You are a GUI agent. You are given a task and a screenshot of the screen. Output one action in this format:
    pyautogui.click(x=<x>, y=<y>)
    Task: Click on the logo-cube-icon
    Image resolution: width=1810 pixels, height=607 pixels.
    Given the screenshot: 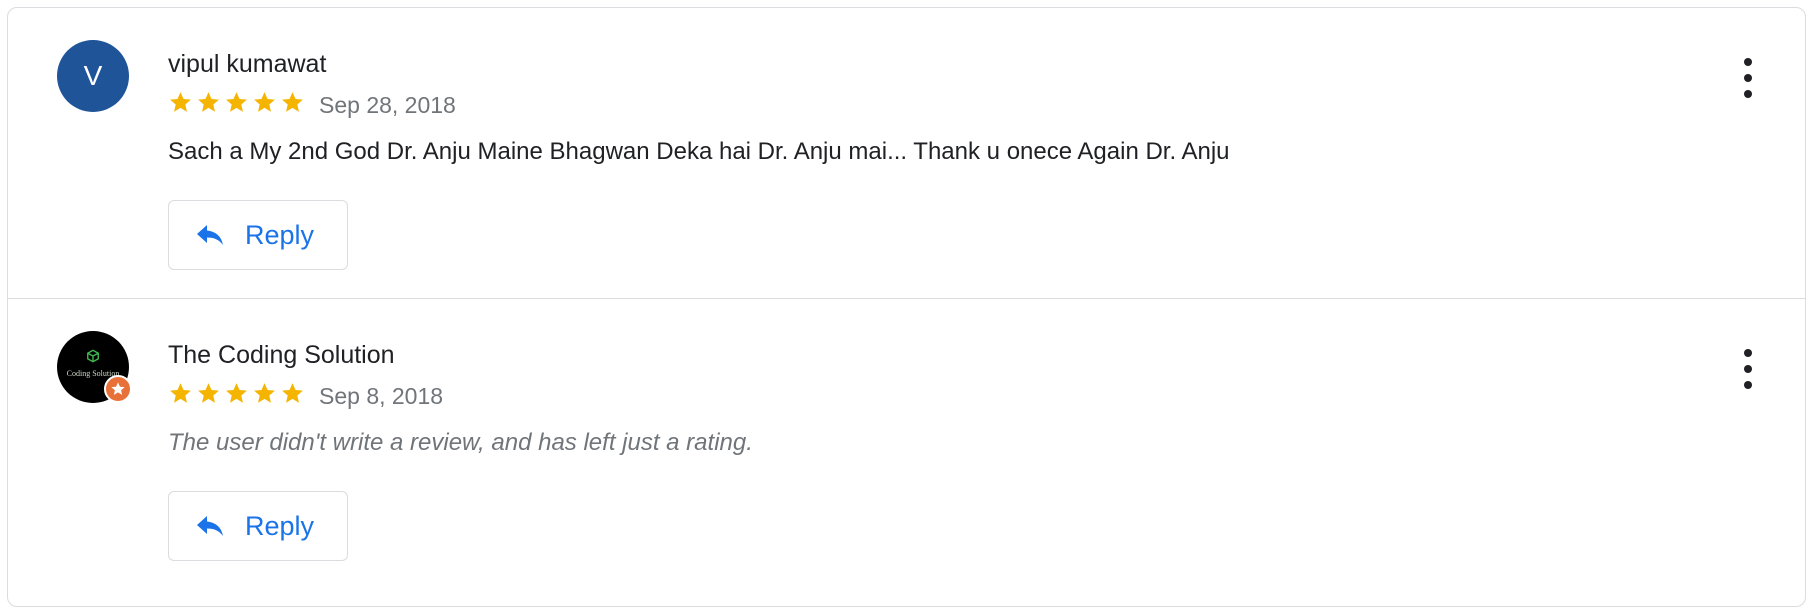 What is the action you would take?
    pyautogui.click(x=93, y=356)
    